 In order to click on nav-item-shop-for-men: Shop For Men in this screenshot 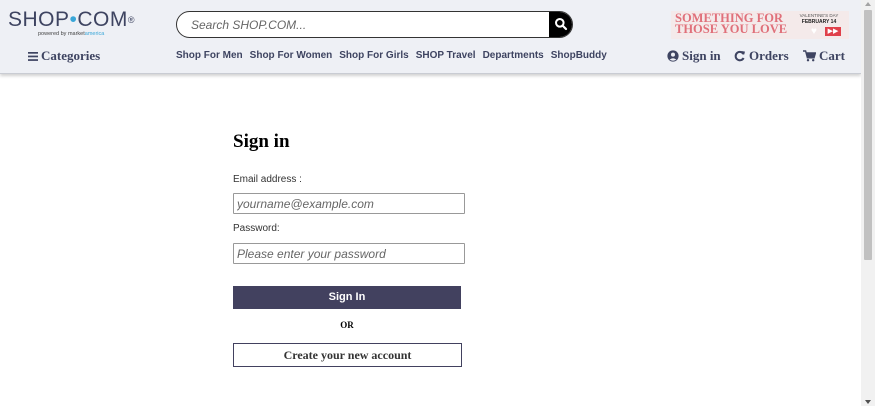, I will do `click(209, 55)`.